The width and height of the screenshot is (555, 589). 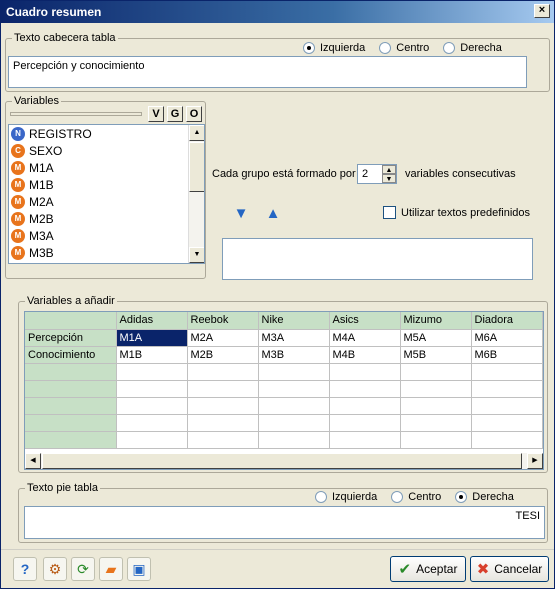 What do you see at coordinates (106, 133) in the screenshot?
I see `variable-item: N REGISTRO` at bounding box center [106, 133].